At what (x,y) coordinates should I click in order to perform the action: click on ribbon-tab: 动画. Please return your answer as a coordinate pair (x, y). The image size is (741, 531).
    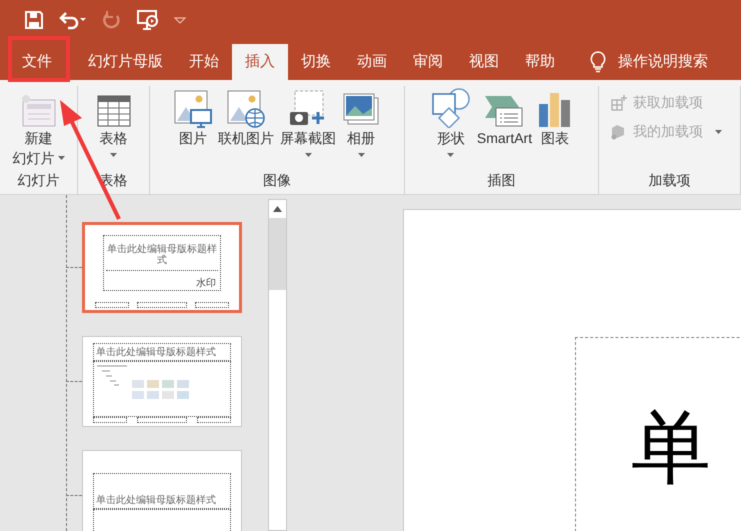
    Looking at the image, I should click on (372, 62).